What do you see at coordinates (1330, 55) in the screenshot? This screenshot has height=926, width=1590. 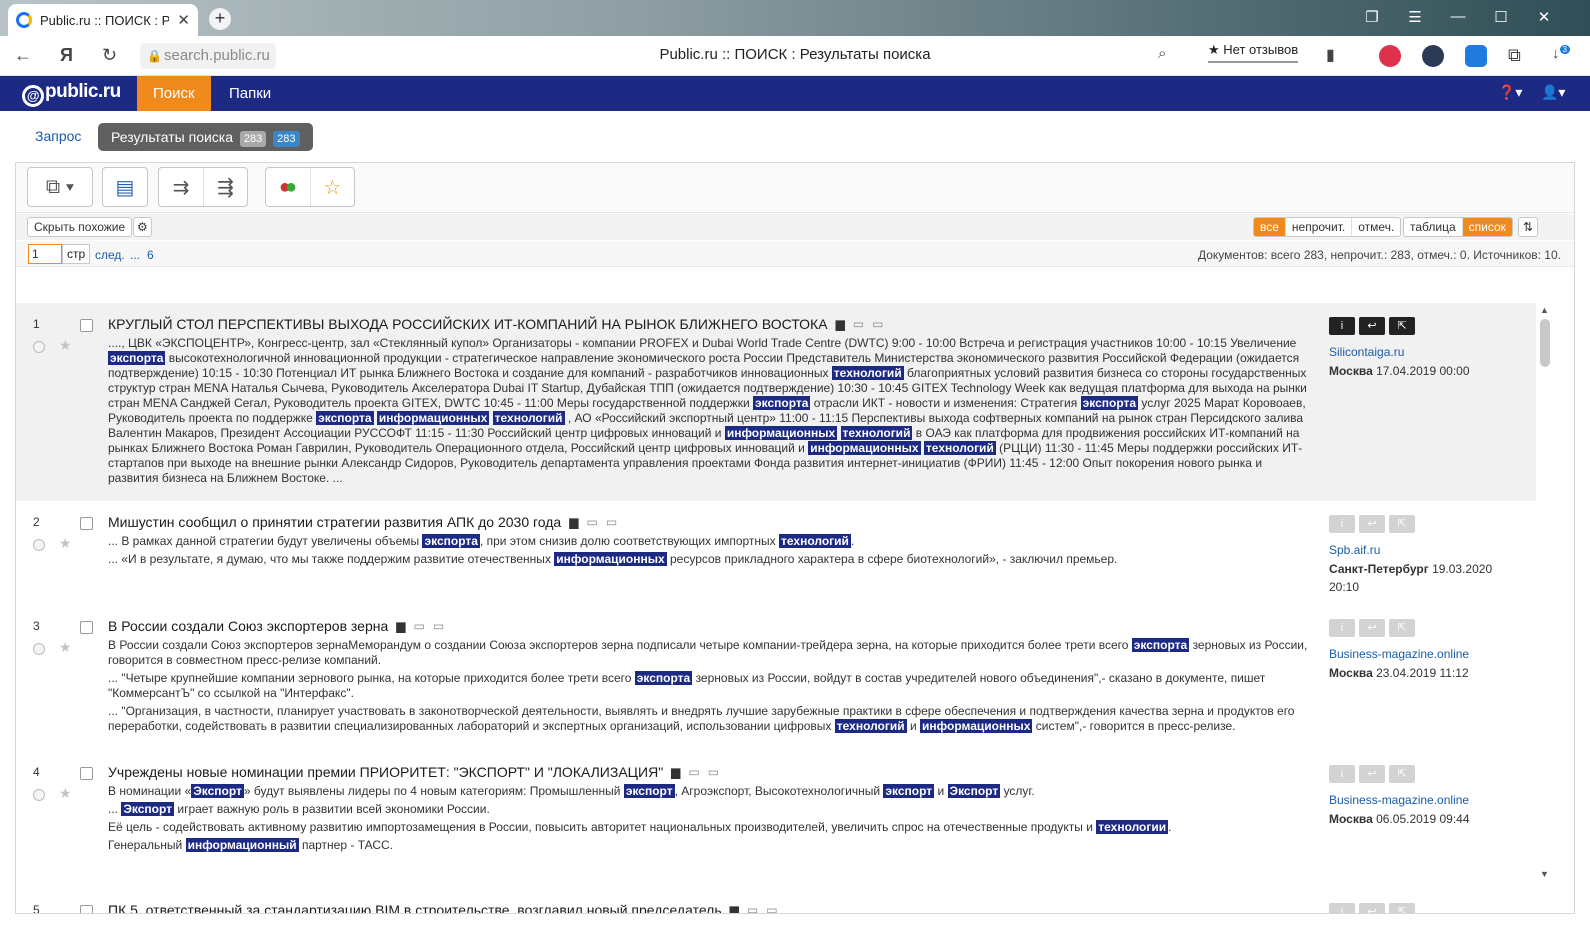 I see `bookmark-icon: ▮` at bounding box center [1330, 55].